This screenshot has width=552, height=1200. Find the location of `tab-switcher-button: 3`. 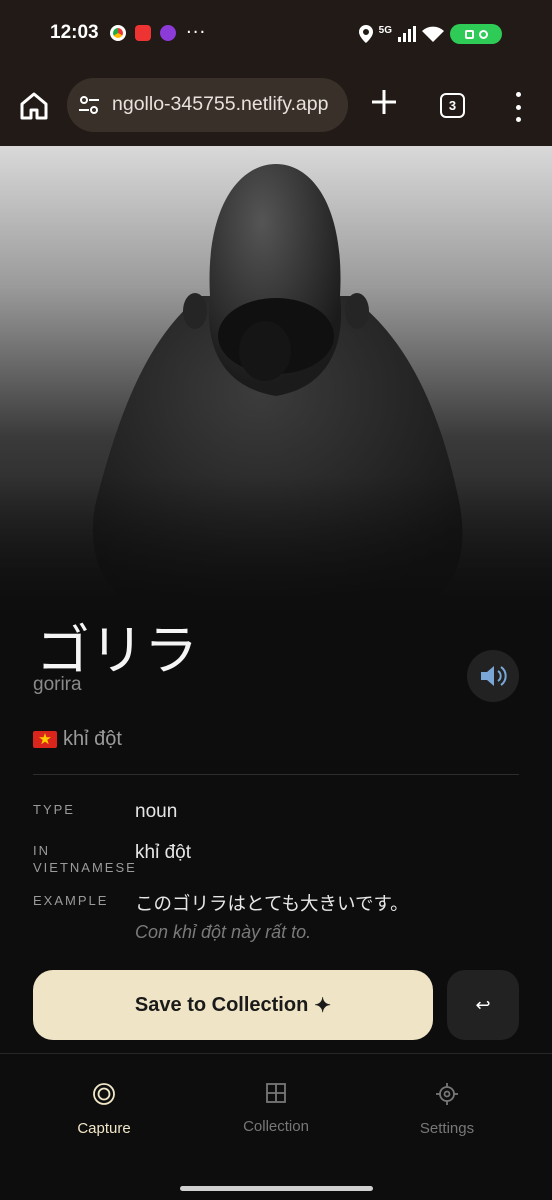

tab-switcher-button: 3 is located at coordinates (452, 105).